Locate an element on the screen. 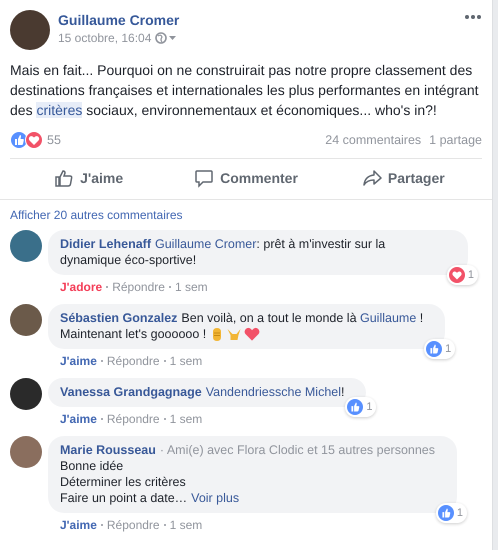 The image size is (498, 550). share-count: 1 partage is located at coordinates (455, 140).